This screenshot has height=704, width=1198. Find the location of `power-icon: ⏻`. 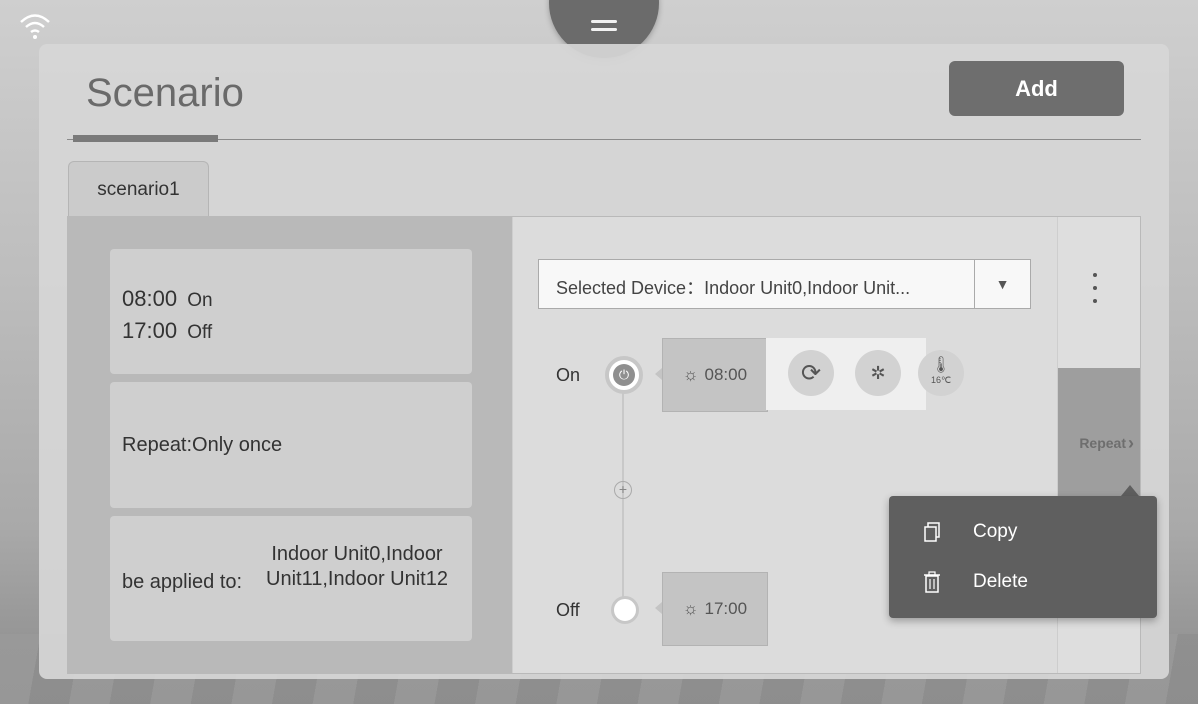

power-icon: ⏻ is located at coordinates (624, 375).